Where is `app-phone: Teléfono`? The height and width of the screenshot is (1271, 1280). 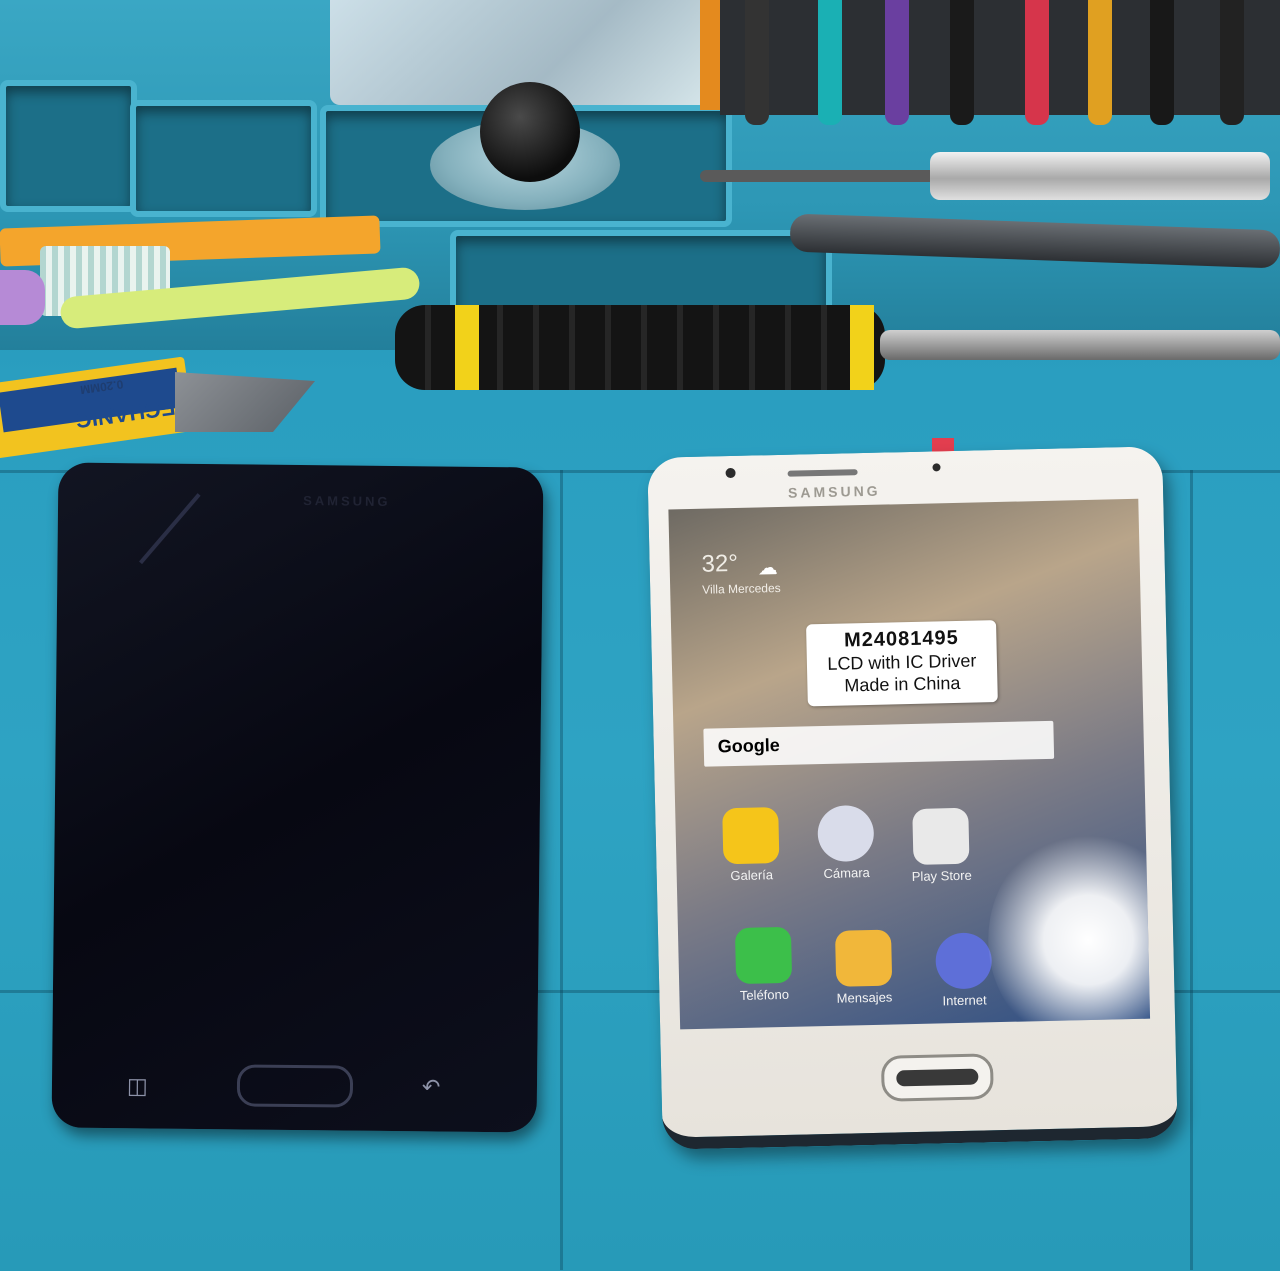 app-phone: Teléfono is located at coordinates (764, 965).